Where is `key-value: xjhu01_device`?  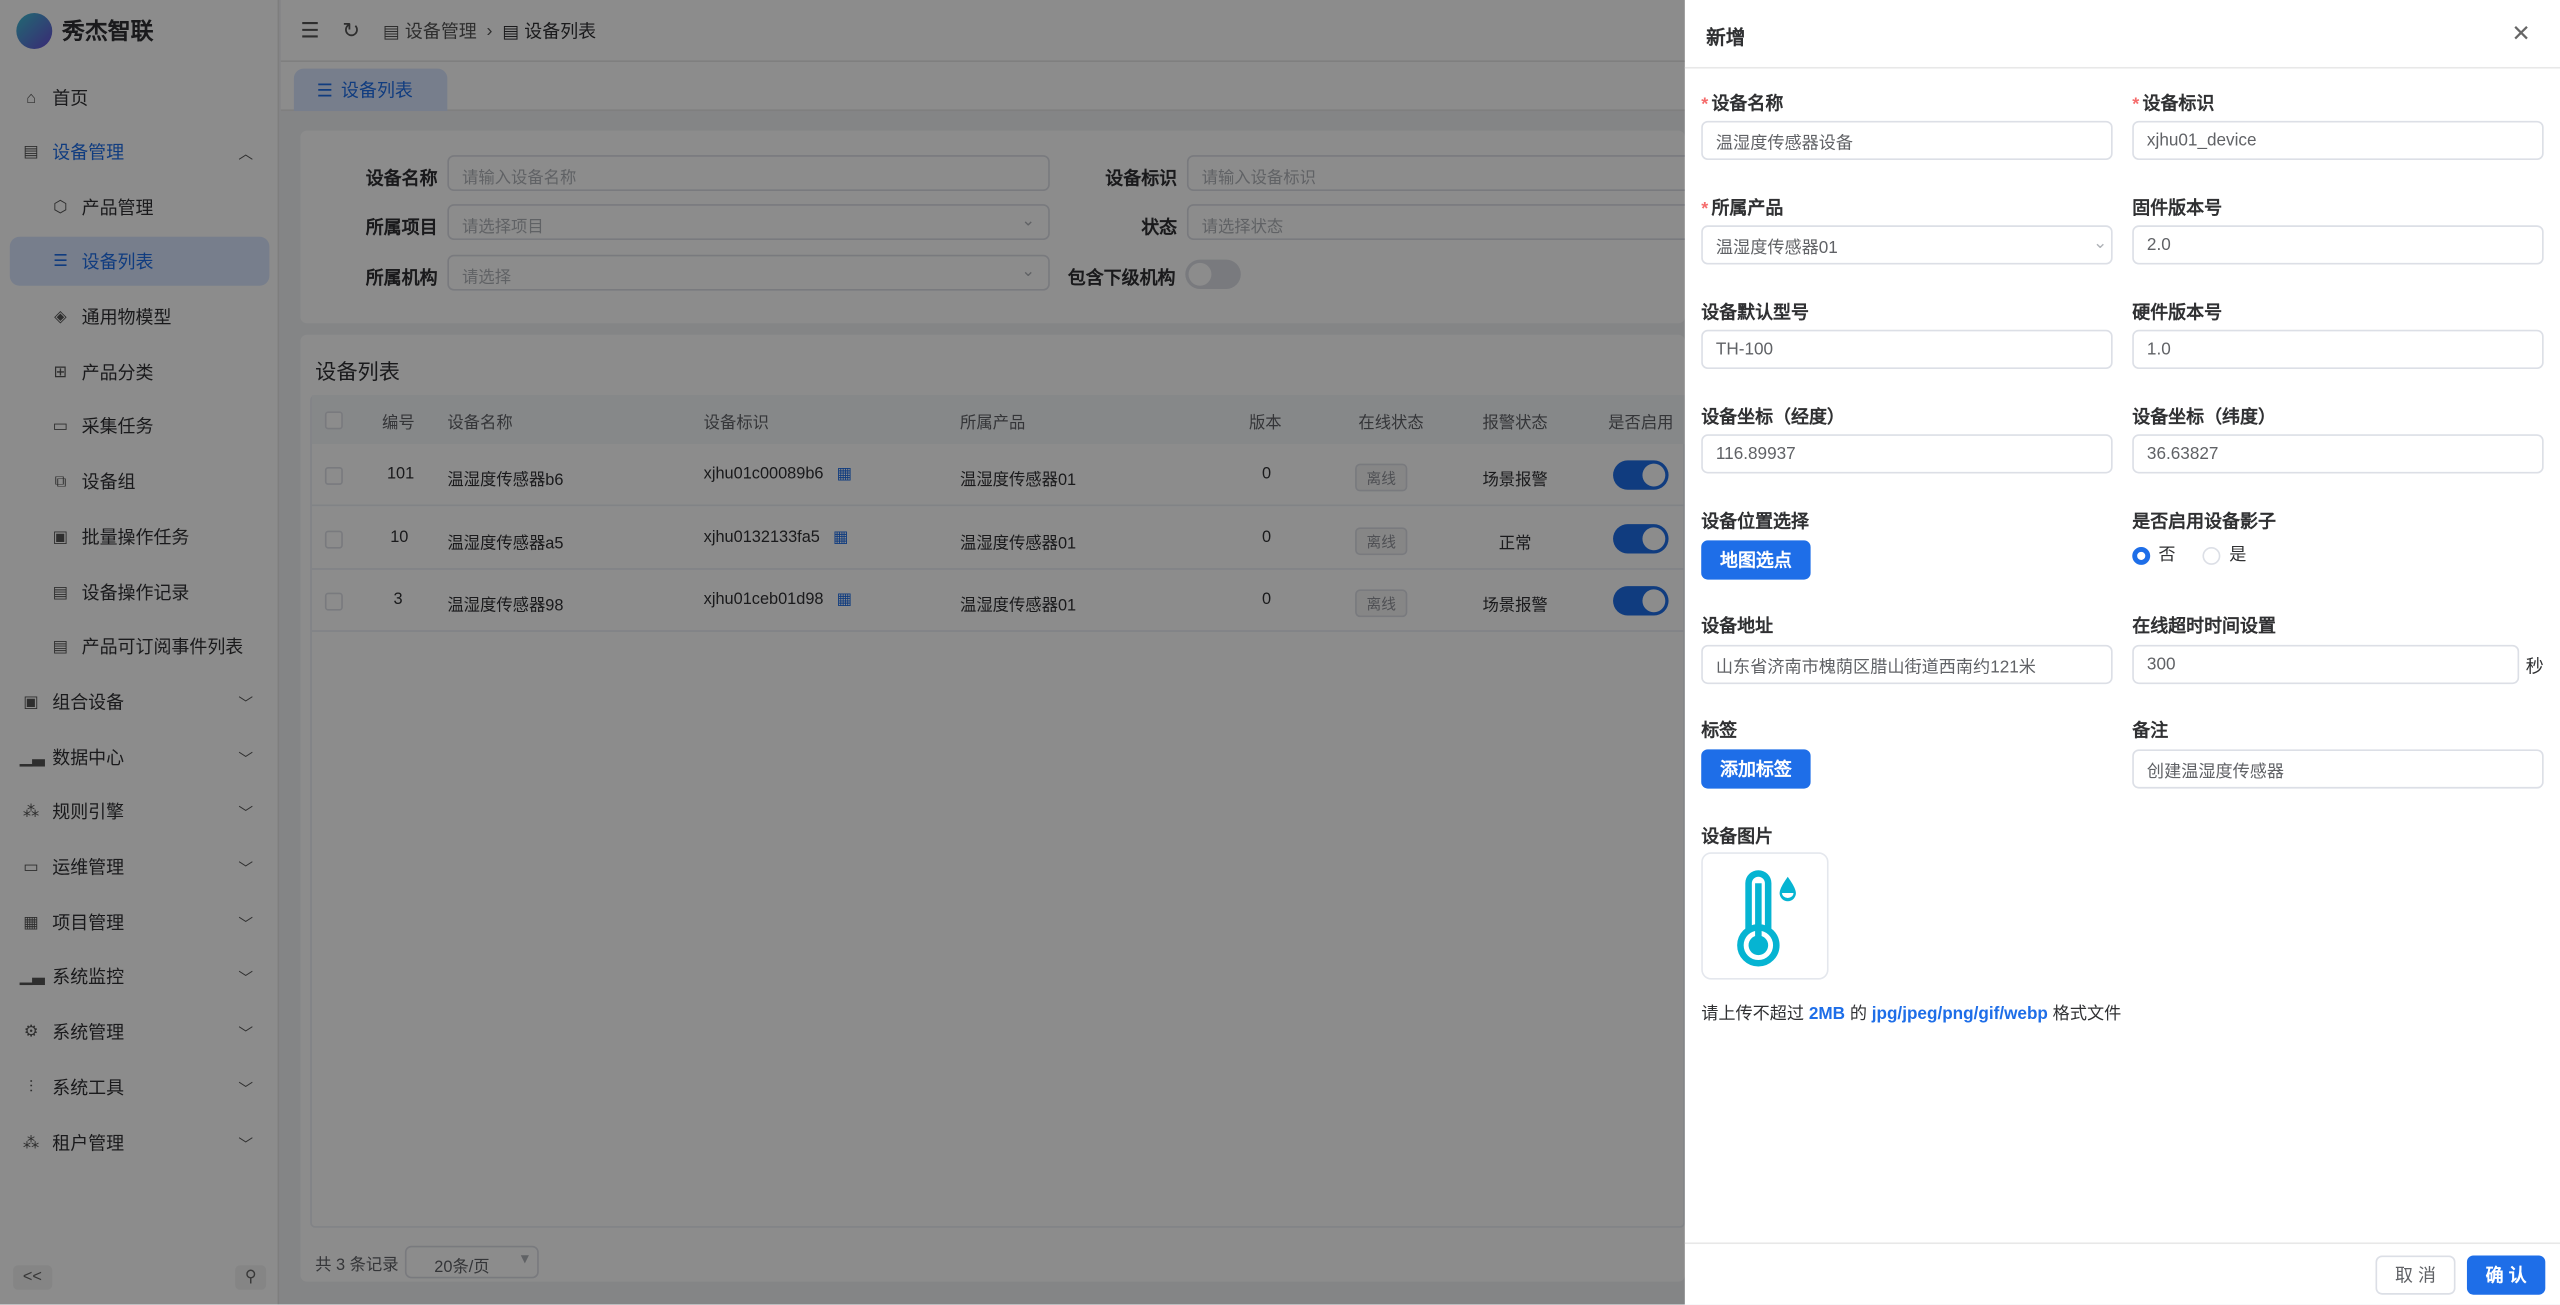 key-value: xjhu01_device is located at coordinates (2201, 140).